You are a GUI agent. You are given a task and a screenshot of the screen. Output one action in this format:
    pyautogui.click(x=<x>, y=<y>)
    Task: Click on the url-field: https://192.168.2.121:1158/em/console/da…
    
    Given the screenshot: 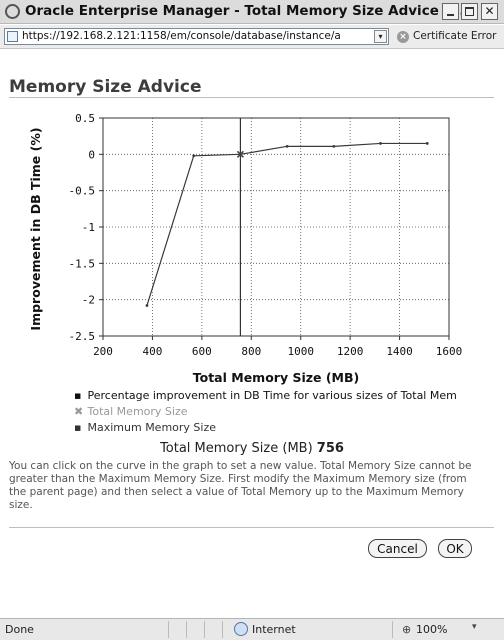 What is the action you would take?
    pyautogui.click(x=196, y=36)
    